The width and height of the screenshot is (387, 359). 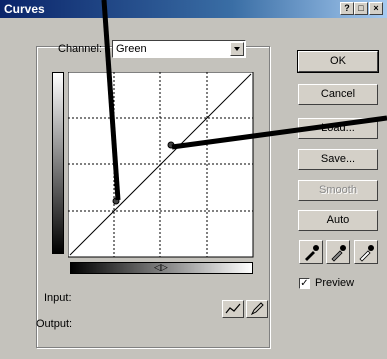 What do you see at coordinates (361, 8) in the screenshot?
I see `maximize-button: □` at bounding box center [361, 8].